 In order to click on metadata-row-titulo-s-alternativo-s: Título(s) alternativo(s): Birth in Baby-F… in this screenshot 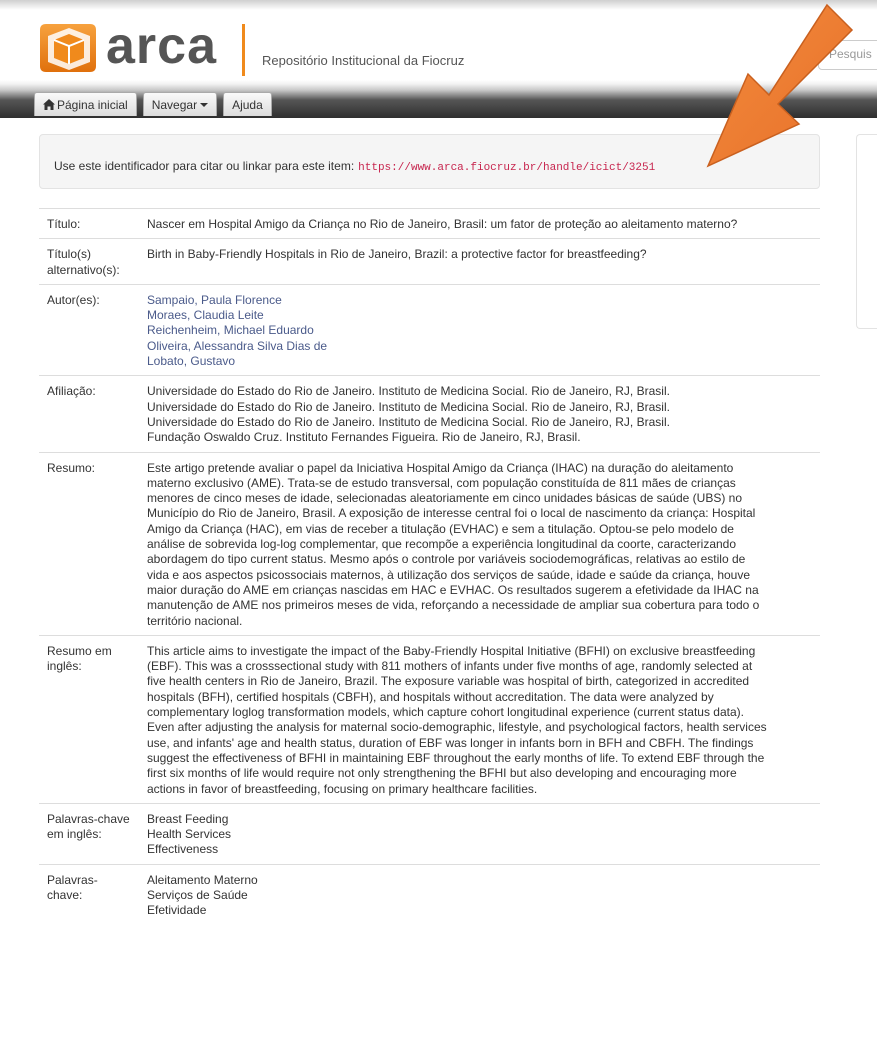, I will do `click(429, 261)`.